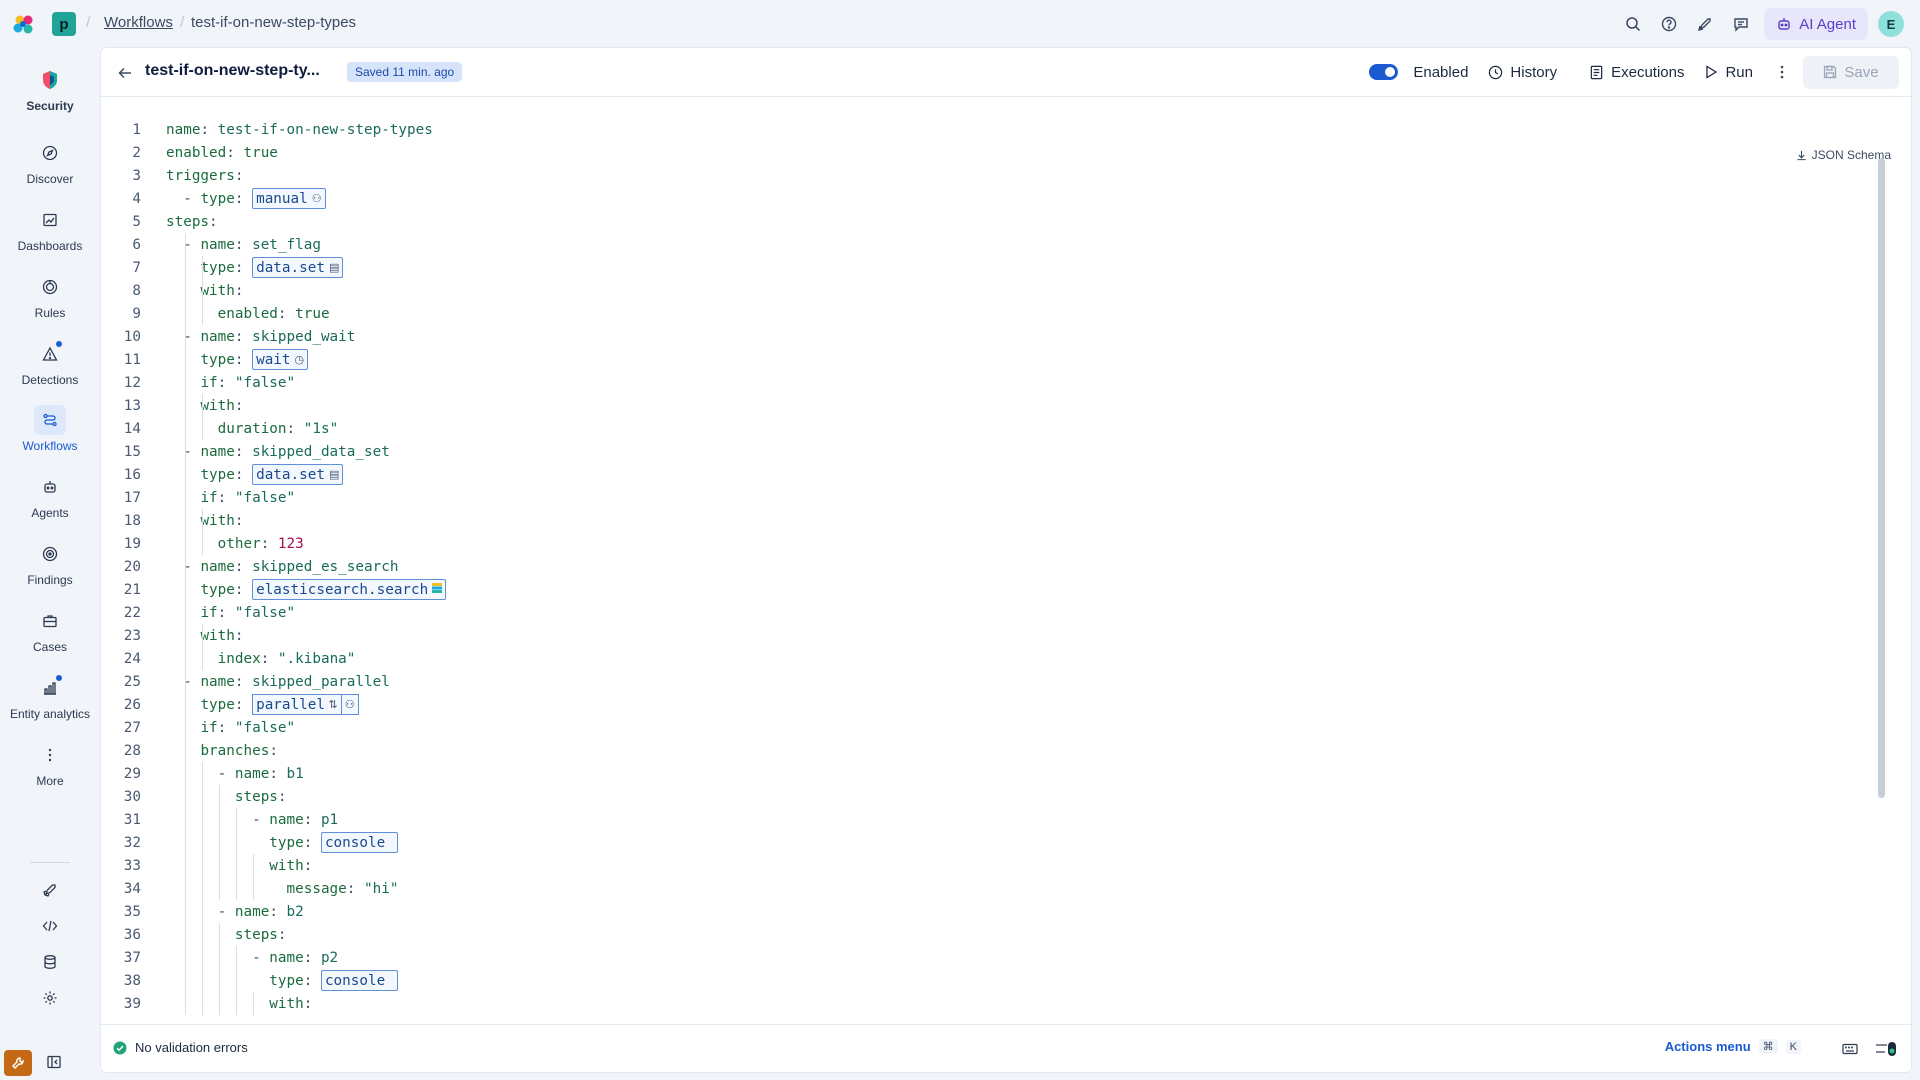  Describe the element at coordinates (50, 926) in the screenshot. I see `code-icon` at that location.